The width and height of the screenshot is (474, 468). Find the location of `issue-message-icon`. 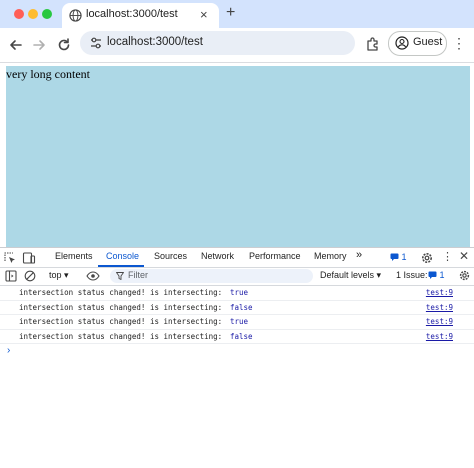

issue-message-icon is located at coordinates (432, 275).